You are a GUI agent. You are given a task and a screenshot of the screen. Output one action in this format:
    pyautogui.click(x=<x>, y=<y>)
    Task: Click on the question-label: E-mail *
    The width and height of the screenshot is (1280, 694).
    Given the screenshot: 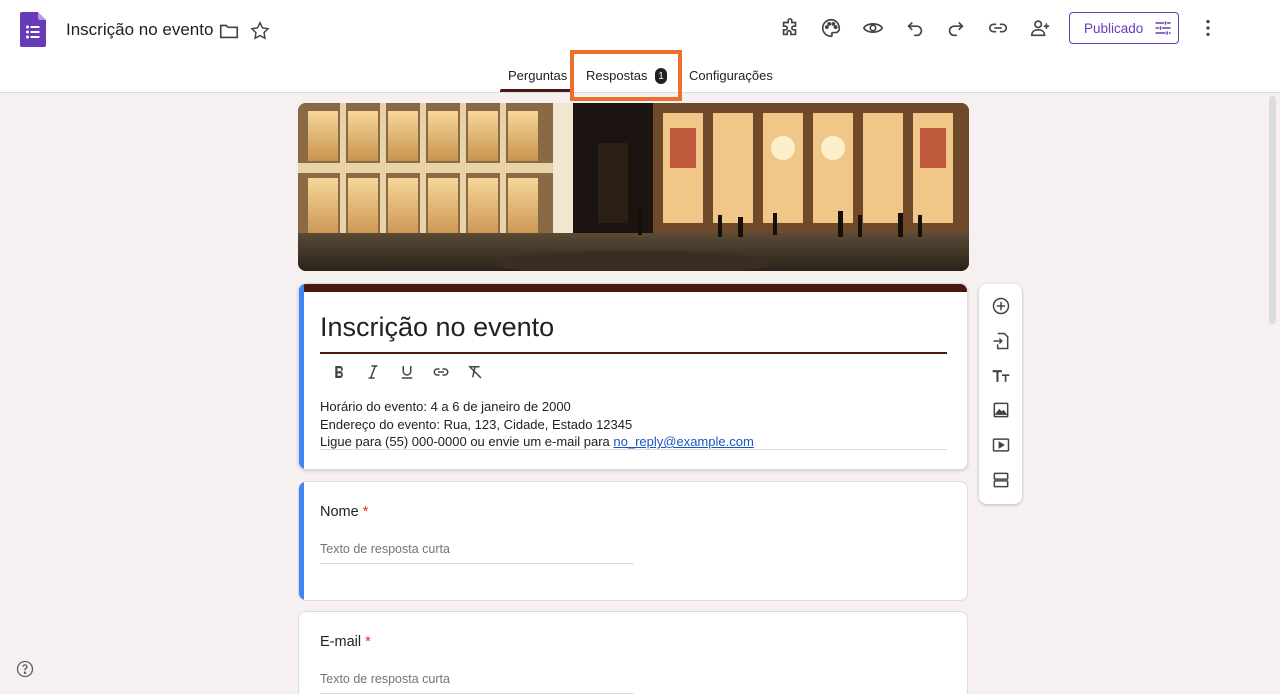 What is the action you would take?
    pyautogui.click(x=345, y=642)
    